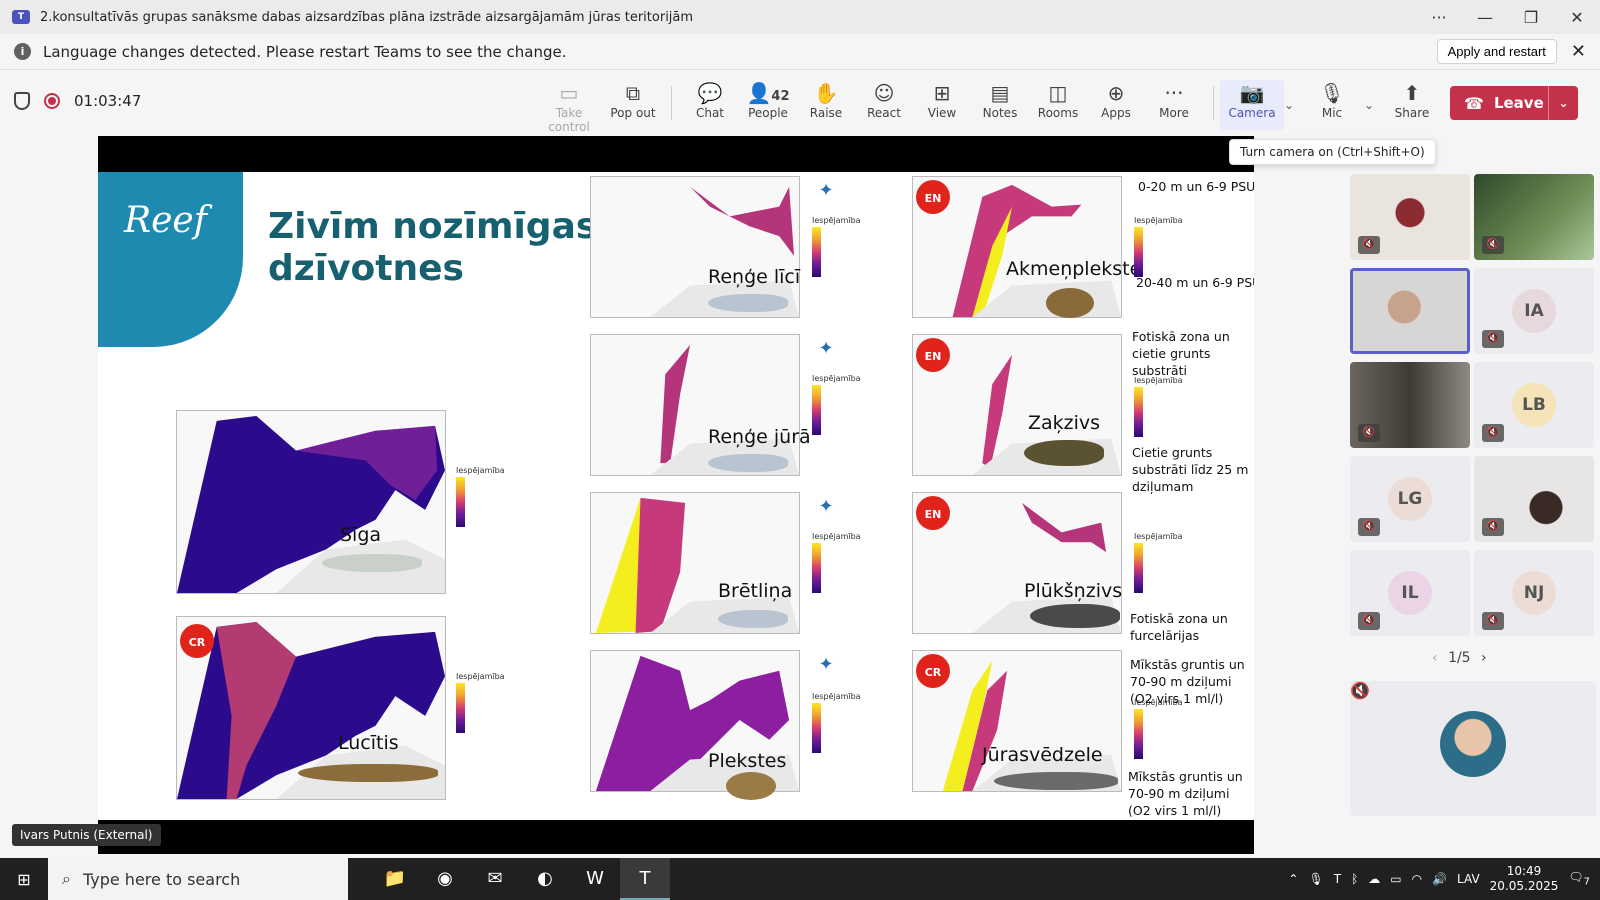 The height and width of the screenshot is (900, 1600). I want to click on battery-icon: ▭, so click(1395, 879).